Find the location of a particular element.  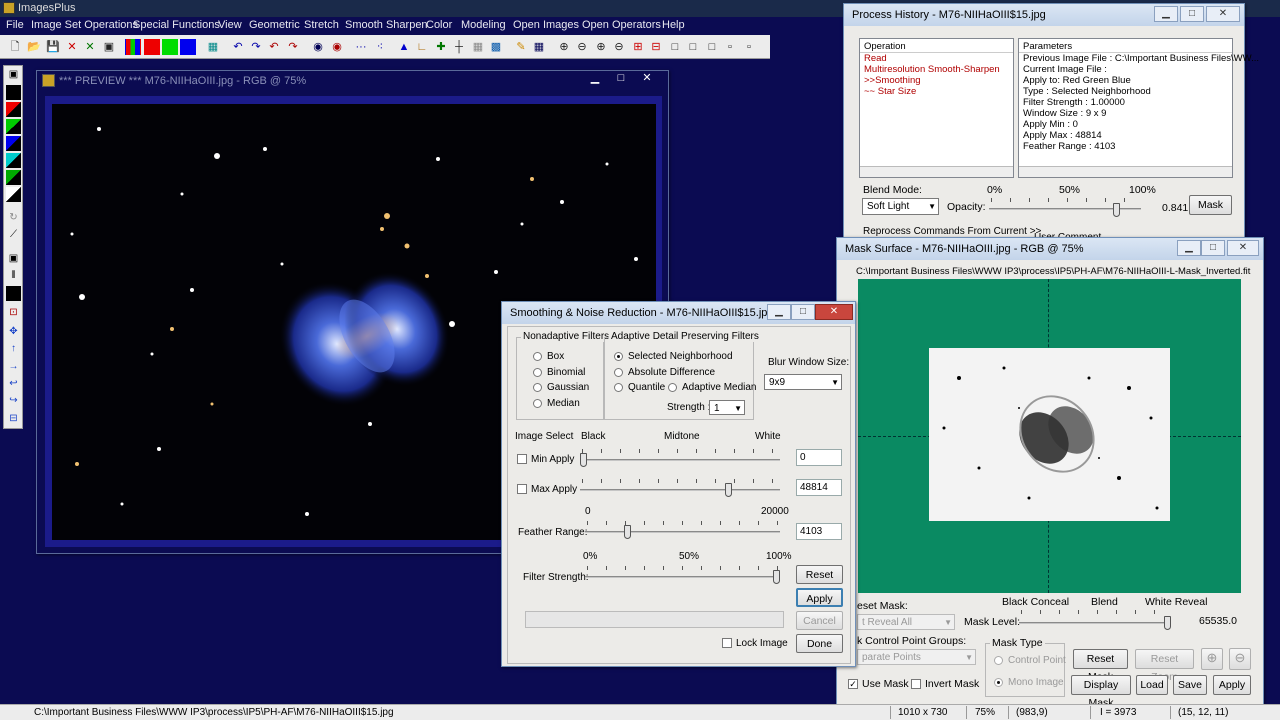

reset-mask-button: Reset Mask is located at coordinates (1100, 666).